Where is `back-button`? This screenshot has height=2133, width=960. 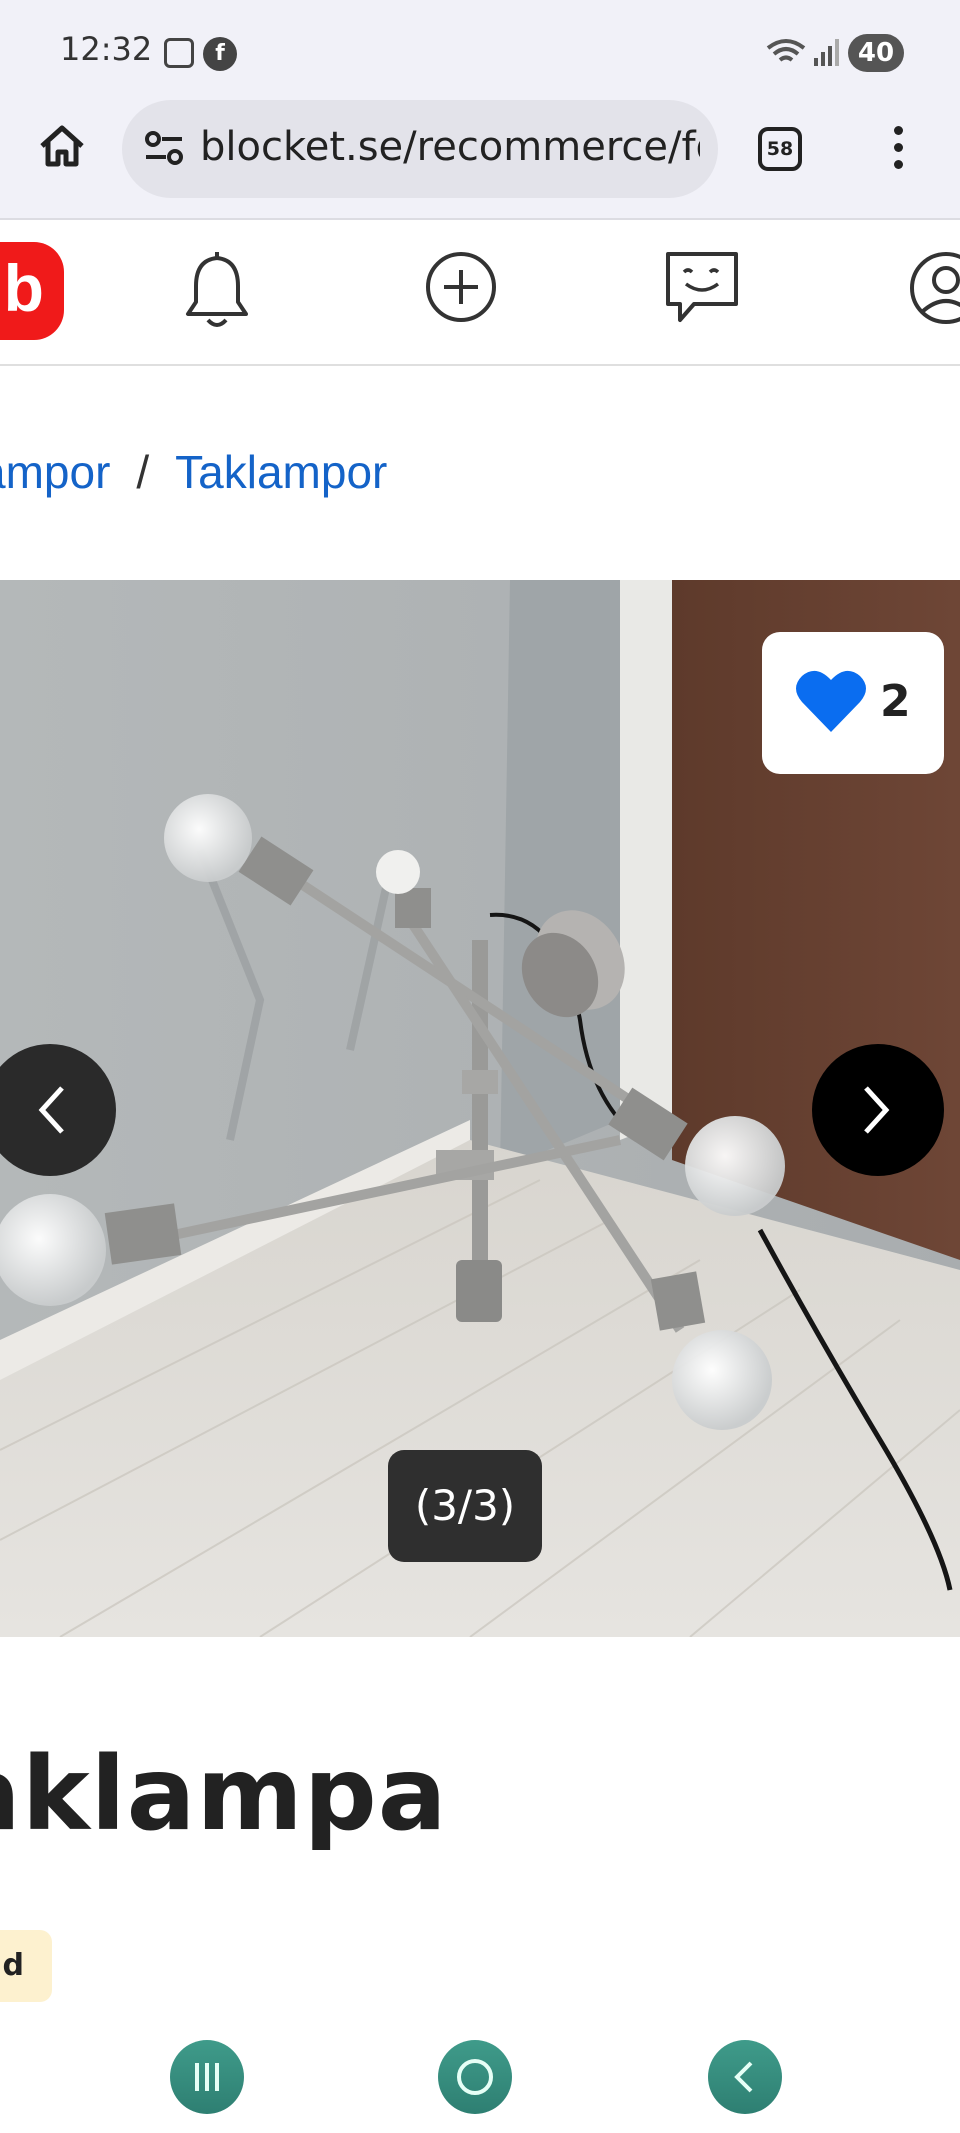 back-button is located at coordinates (745, 2077).